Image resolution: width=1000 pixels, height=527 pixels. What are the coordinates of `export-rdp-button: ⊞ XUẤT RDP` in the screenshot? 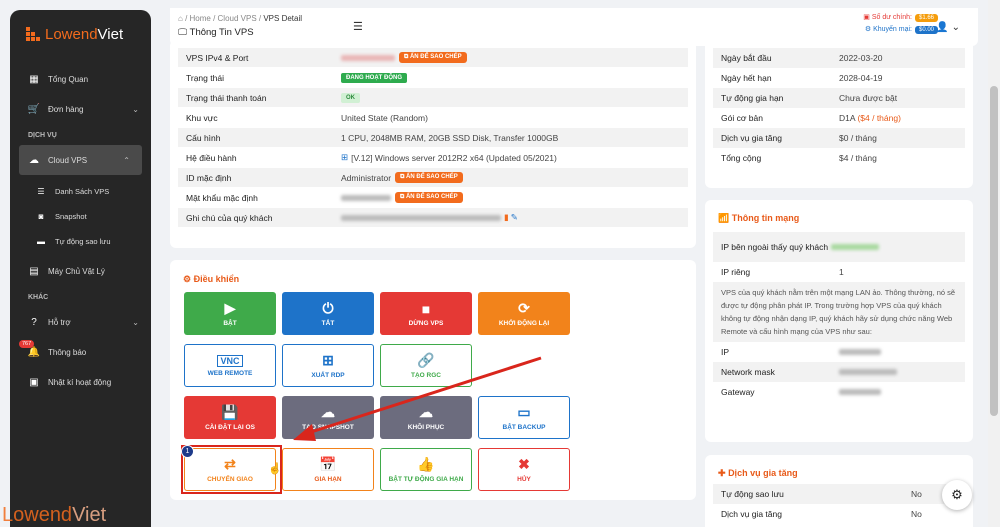 It's located at (328, 365).